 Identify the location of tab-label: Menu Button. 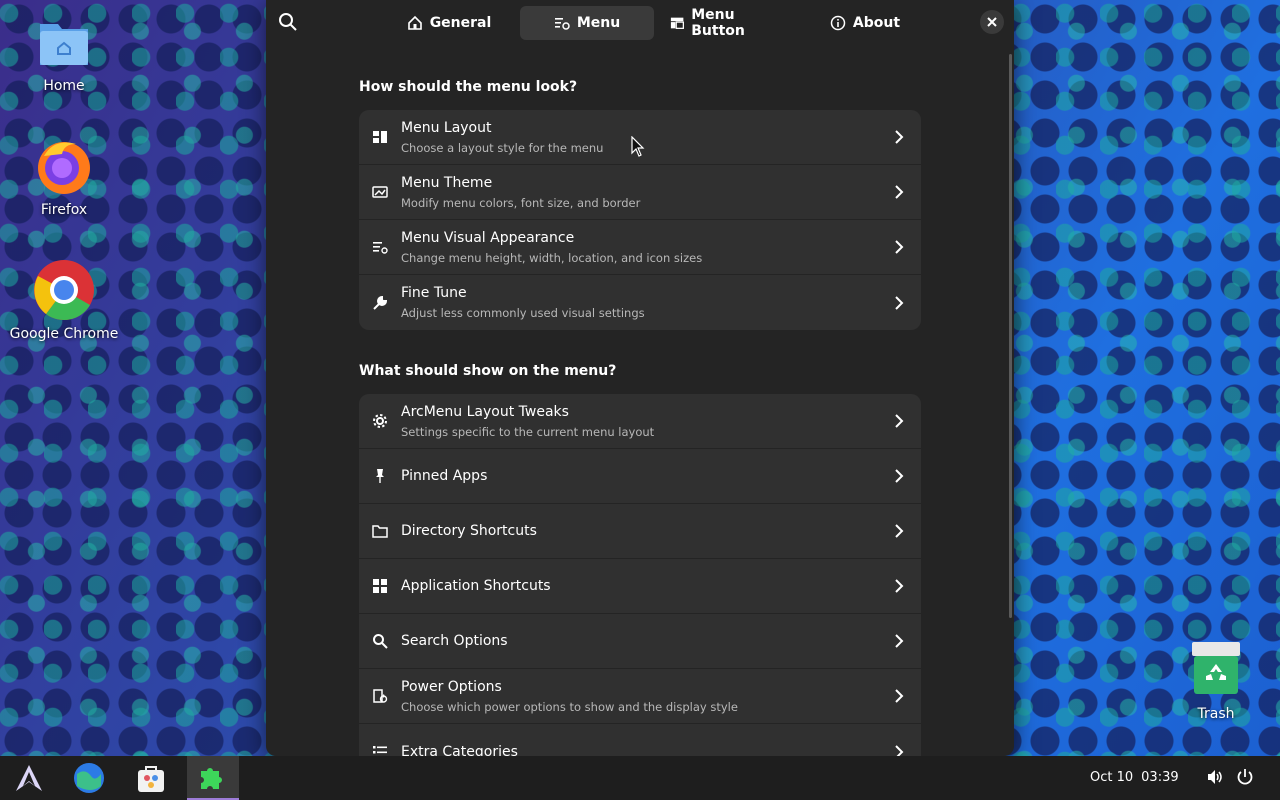
(718, 23).